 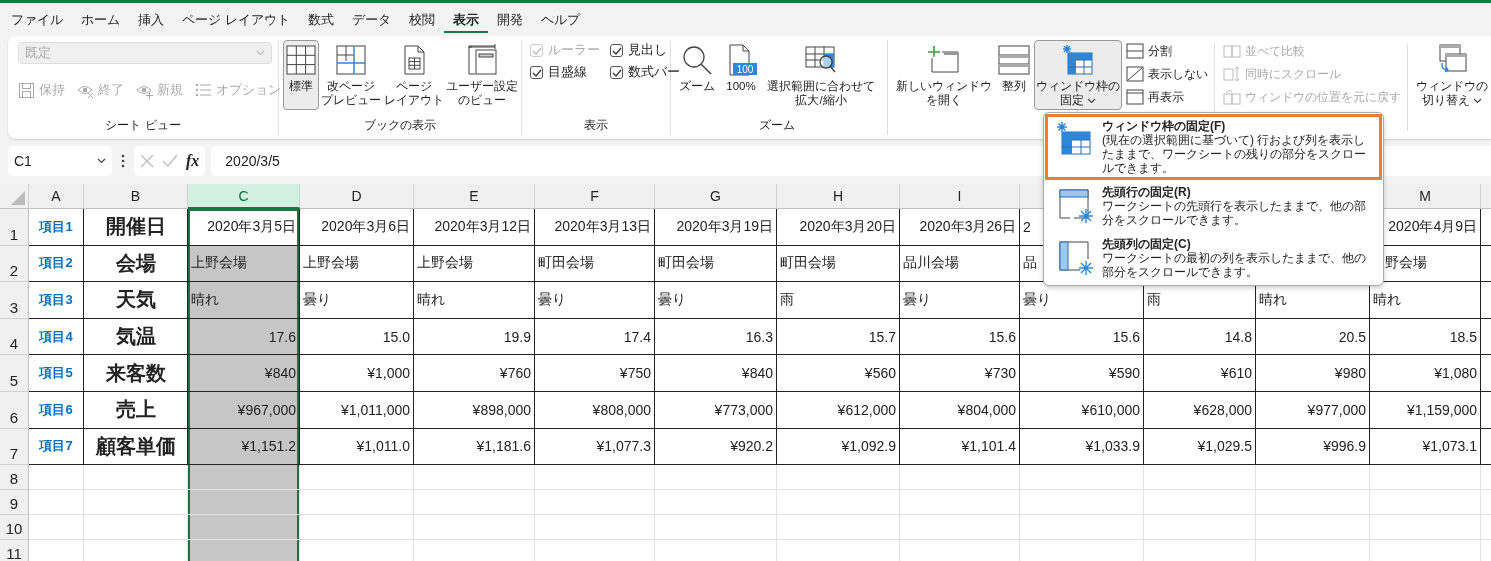 What do you see at coordinates (357, 196) in the screenshot?
I see `column-header: D` at bounding box center [357, 196].